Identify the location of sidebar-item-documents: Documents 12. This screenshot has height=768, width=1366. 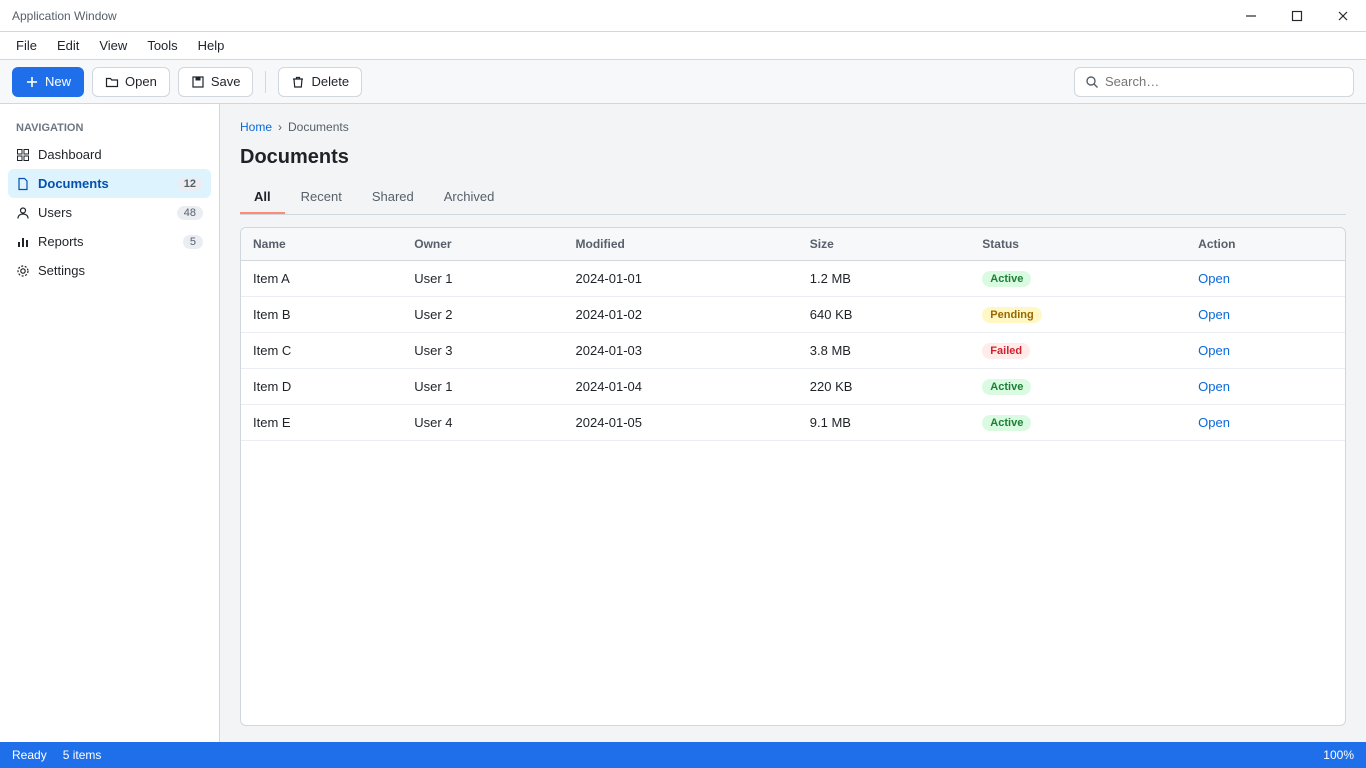
(109, 183).